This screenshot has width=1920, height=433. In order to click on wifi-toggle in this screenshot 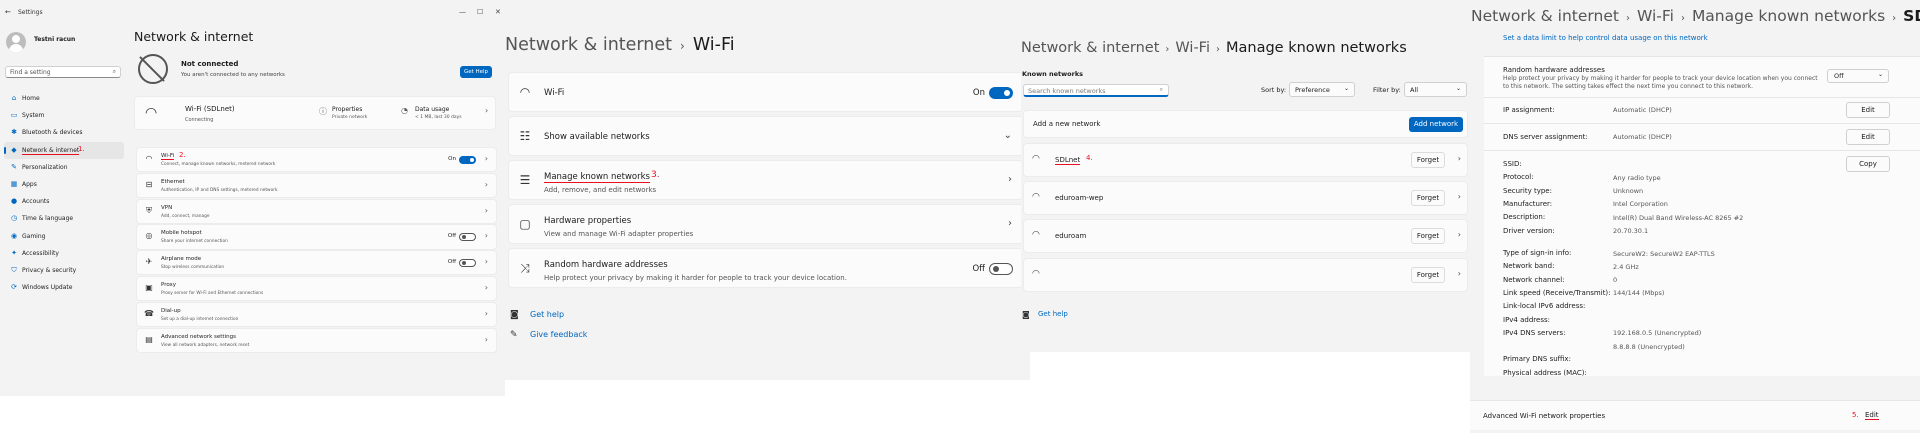, I will do `click(1001, 93)`.